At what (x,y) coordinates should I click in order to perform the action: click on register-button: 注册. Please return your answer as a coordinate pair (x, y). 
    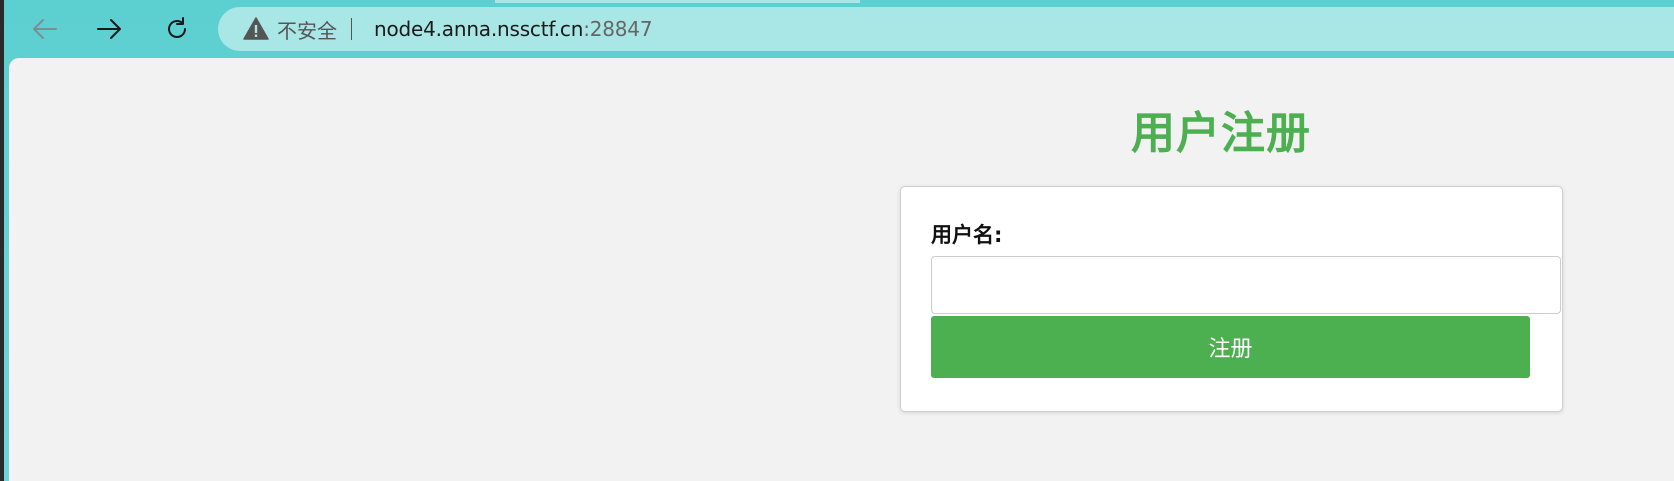
    Looking at the image, I should click on (1230, 347).